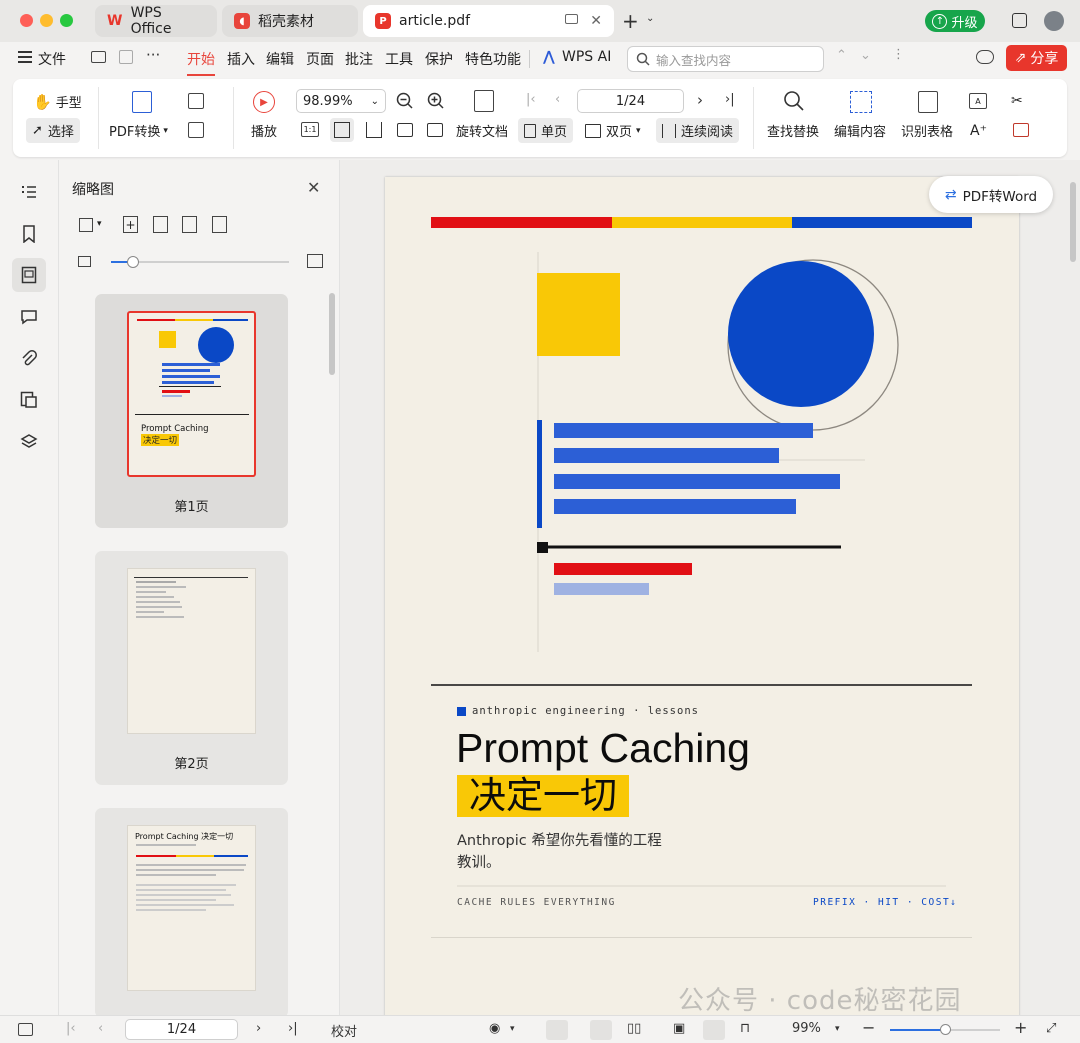 This screenshot has height=1043, width=1080. Describe the element at coordinates (29, 358) in the screenshot. I see `attachment-icon` at that location.